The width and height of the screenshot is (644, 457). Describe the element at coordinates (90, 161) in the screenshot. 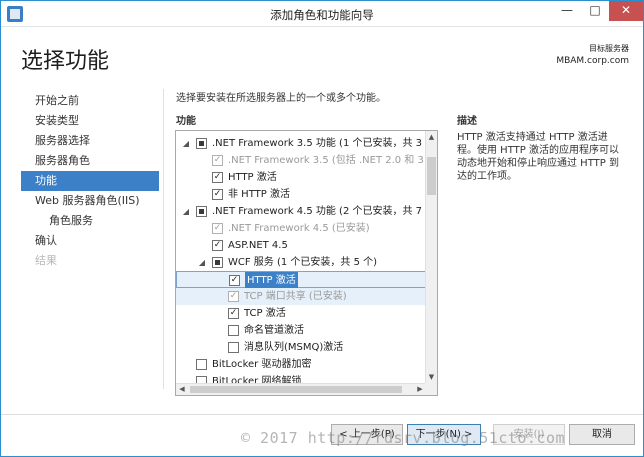

I see `nav-item-server-roles: 服务器角色` at that location.